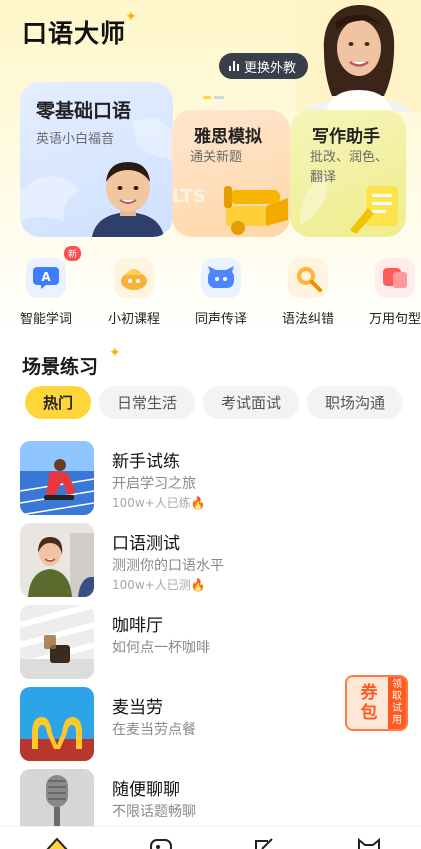  I want to click on grammar-icon, so click(308, 278).